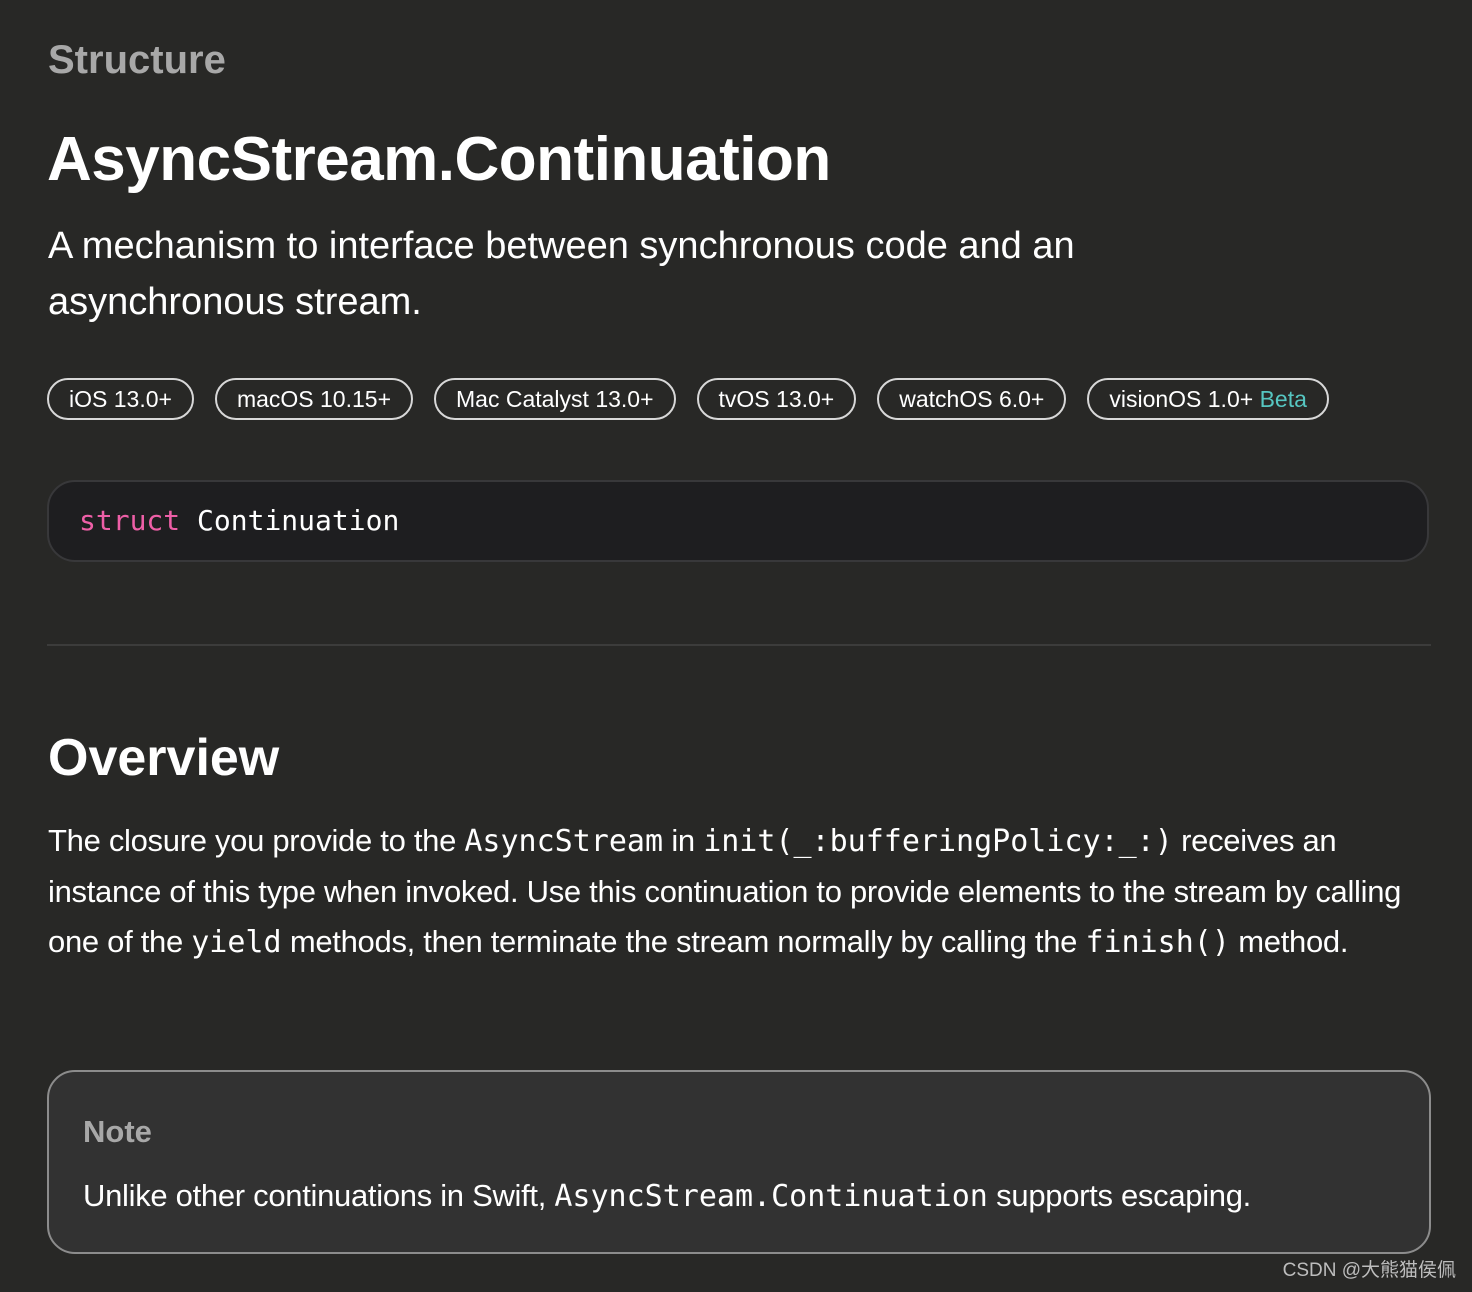 The height and width of the screenshot is (1292, 1472). What do you see at coordinates (117, 1131) in the screenshot?
I see `note-title: Note` at bounding box center [117, 1131].